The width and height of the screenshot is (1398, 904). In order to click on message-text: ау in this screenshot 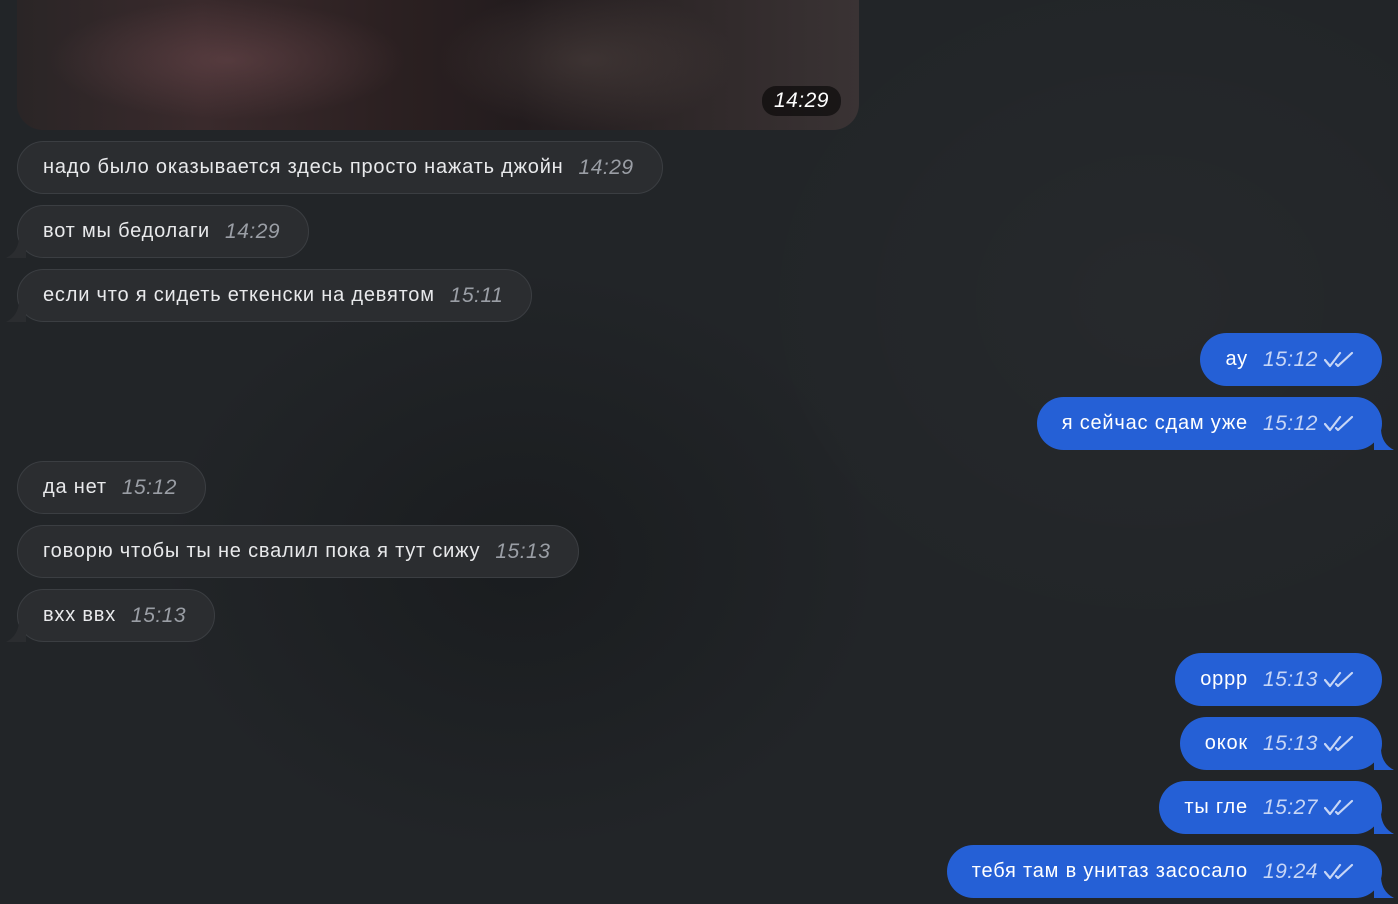, I will do `click(1236, 359)`.